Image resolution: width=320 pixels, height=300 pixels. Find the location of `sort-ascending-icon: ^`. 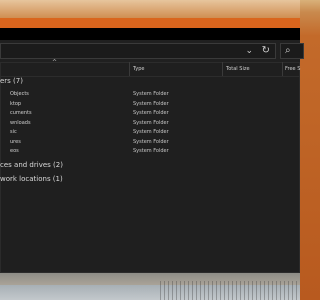

sort-ascending-icon: ^ is located at coordinates (55, 62).